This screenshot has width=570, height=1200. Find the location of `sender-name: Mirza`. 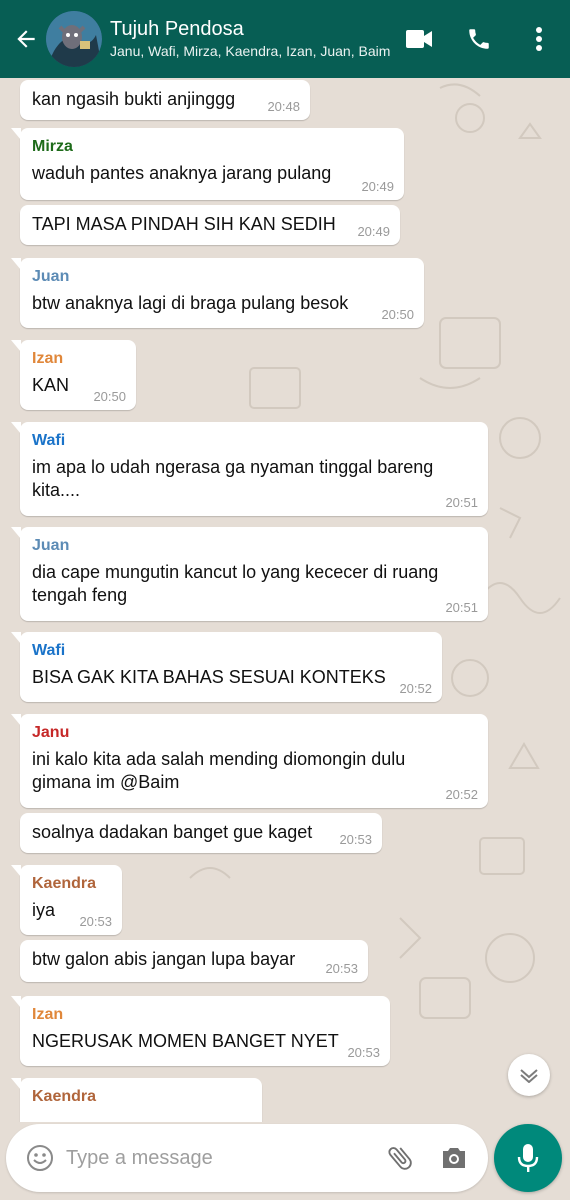

sender-name: Mirza is located at coordinates (212, 147).